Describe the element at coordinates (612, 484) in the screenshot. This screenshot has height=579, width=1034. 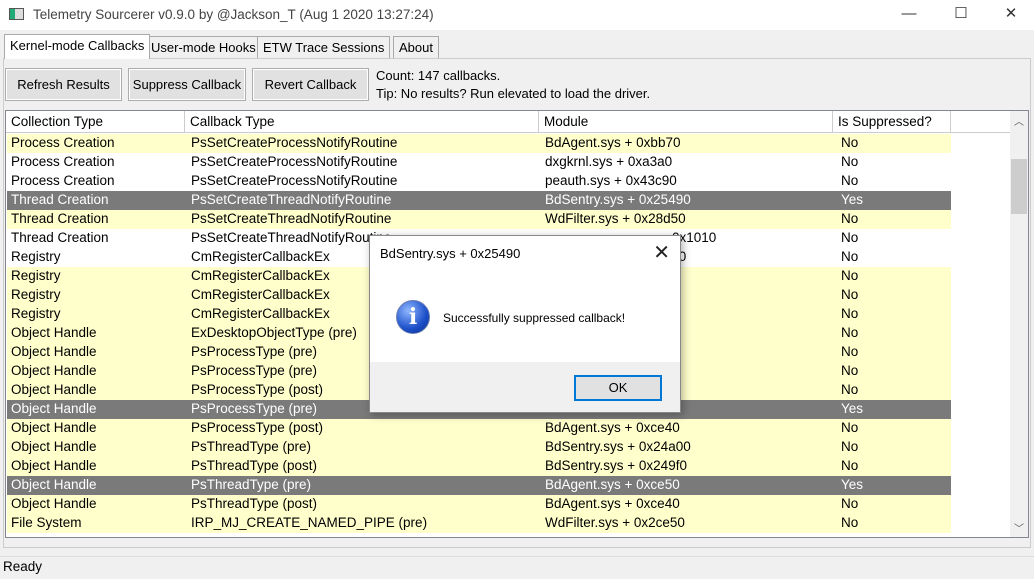
I see `cell-module: BdAgent.sys + 0xce50` at that location.